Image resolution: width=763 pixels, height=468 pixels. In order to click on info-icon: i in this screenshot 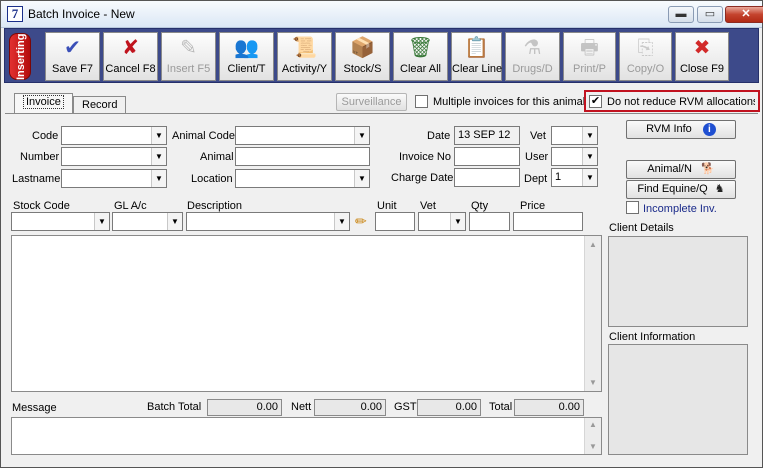, I will do `click(709, 129)`.